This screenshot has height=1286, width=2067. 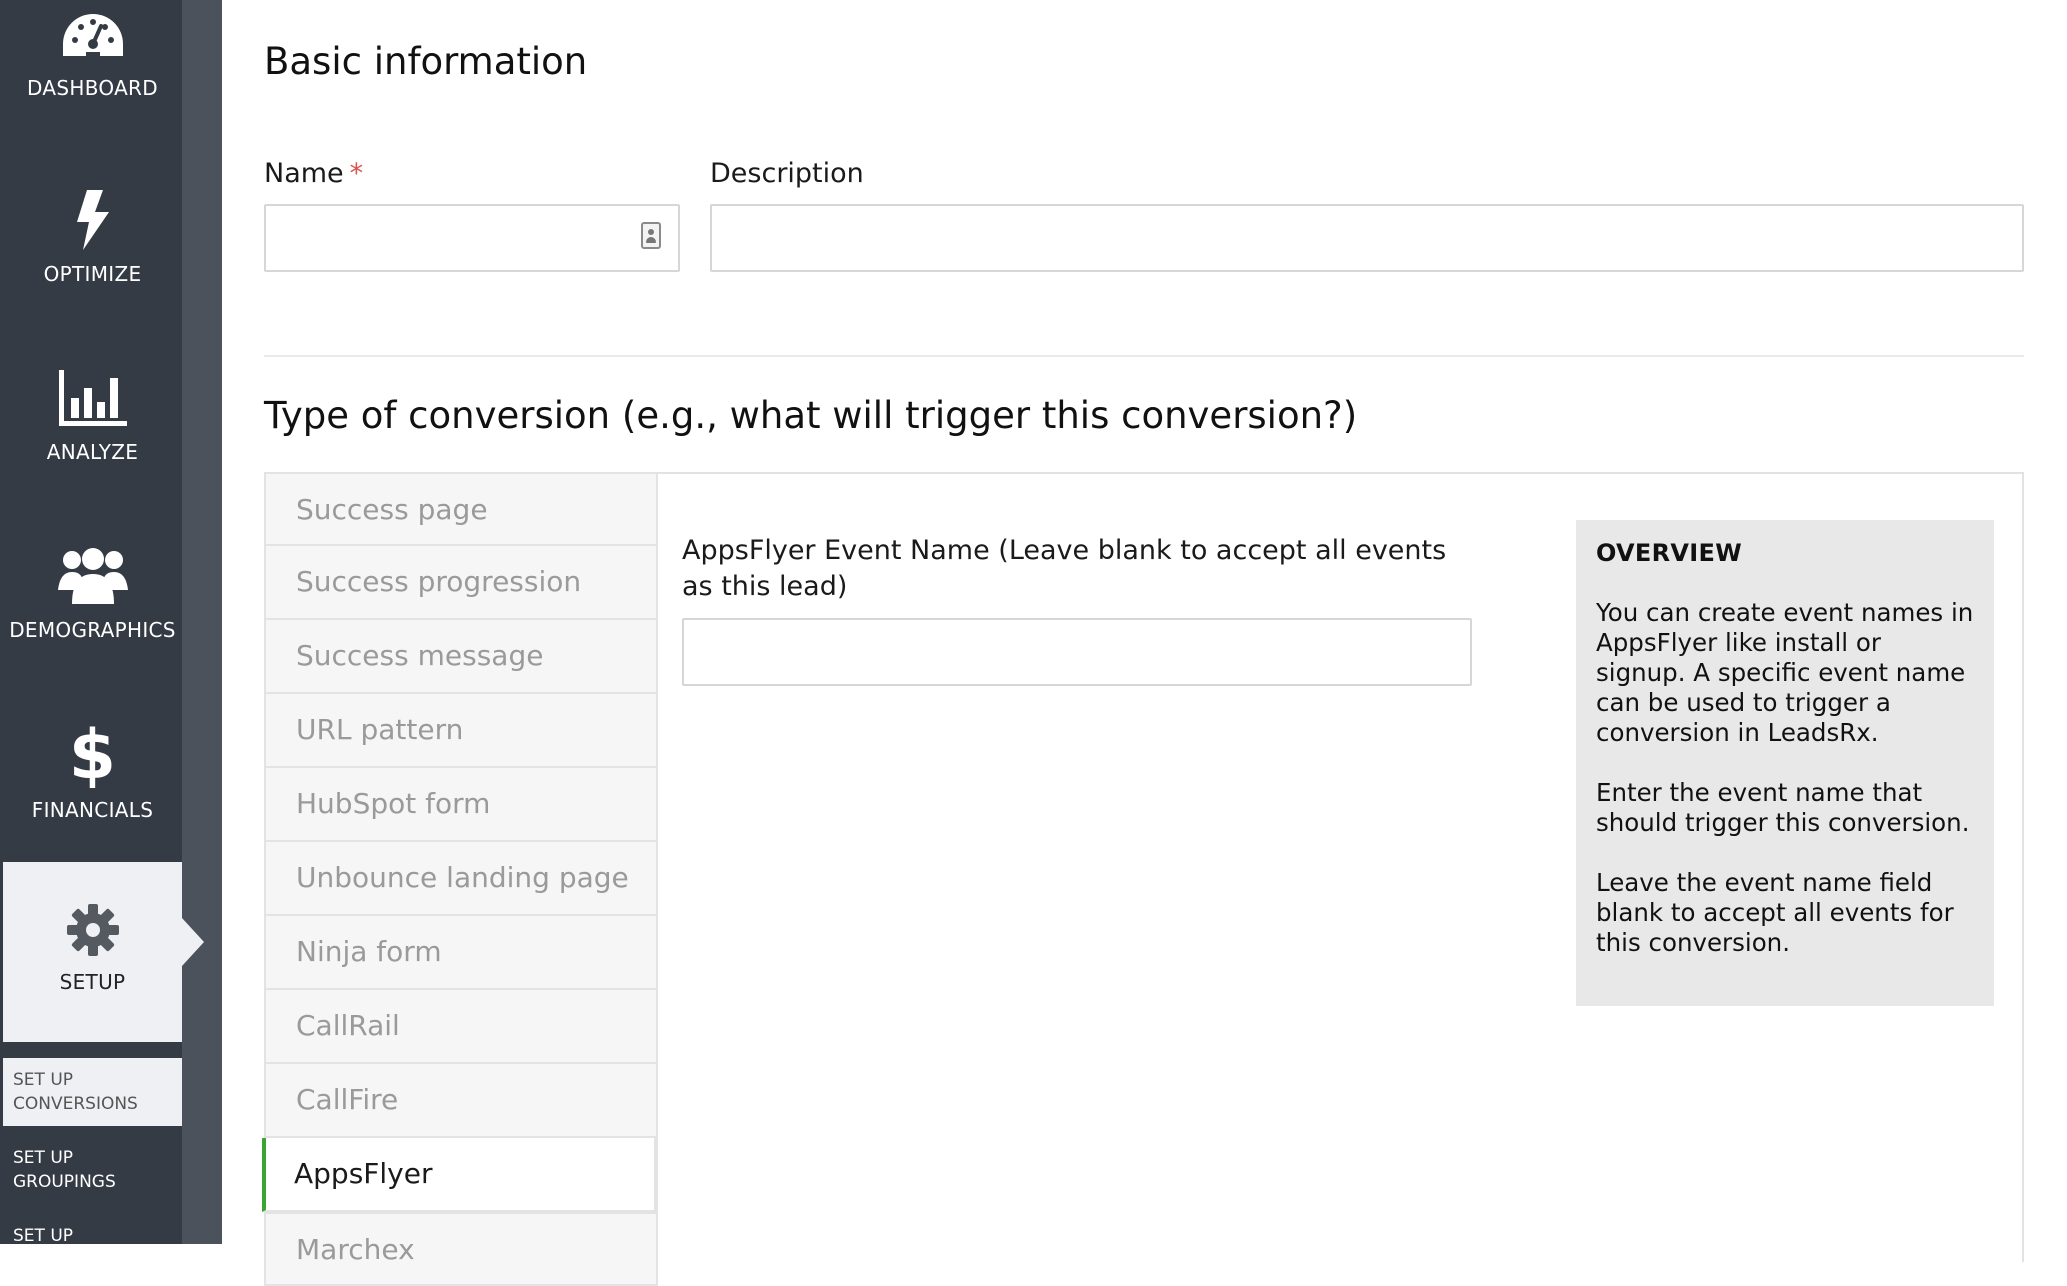 I want to click on description-label: Description, so click(x=787, y=173).